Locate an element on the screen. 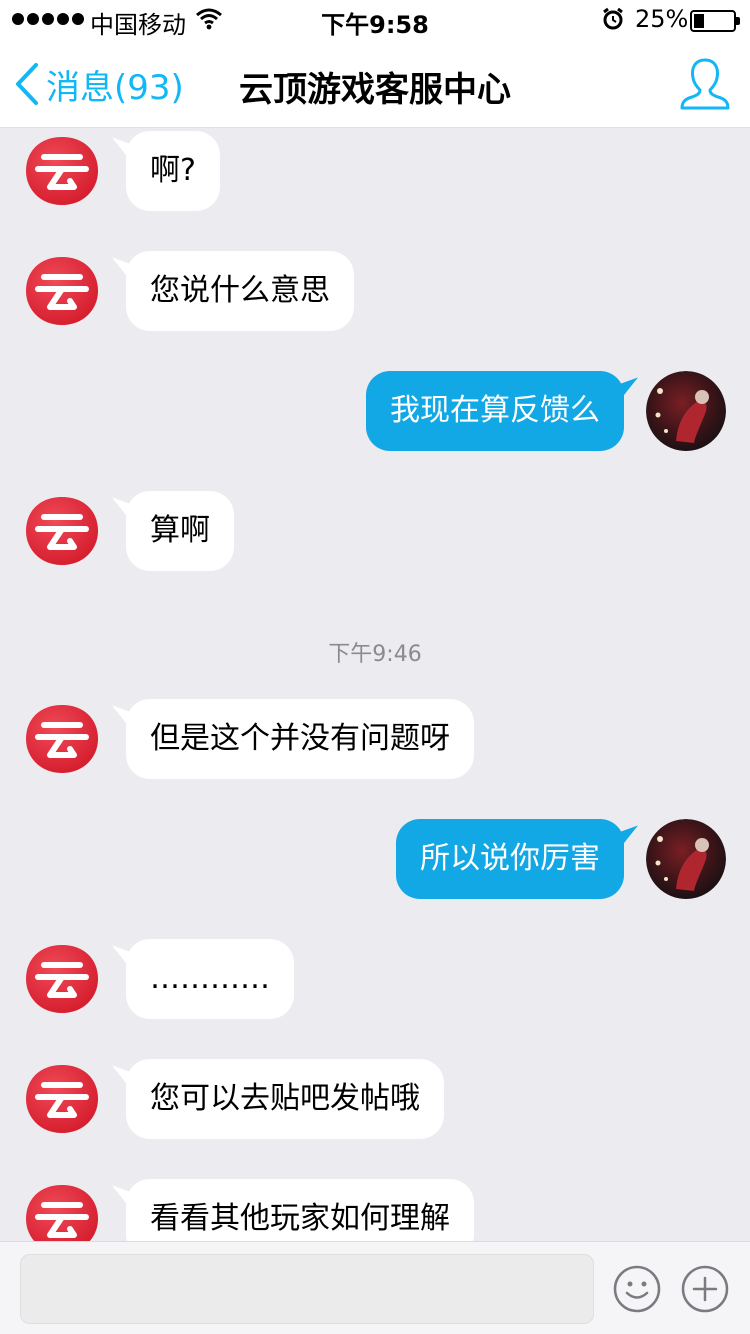 The image size is (750, 1334). message-row: 算啊 is located at coordinates (375, 531).